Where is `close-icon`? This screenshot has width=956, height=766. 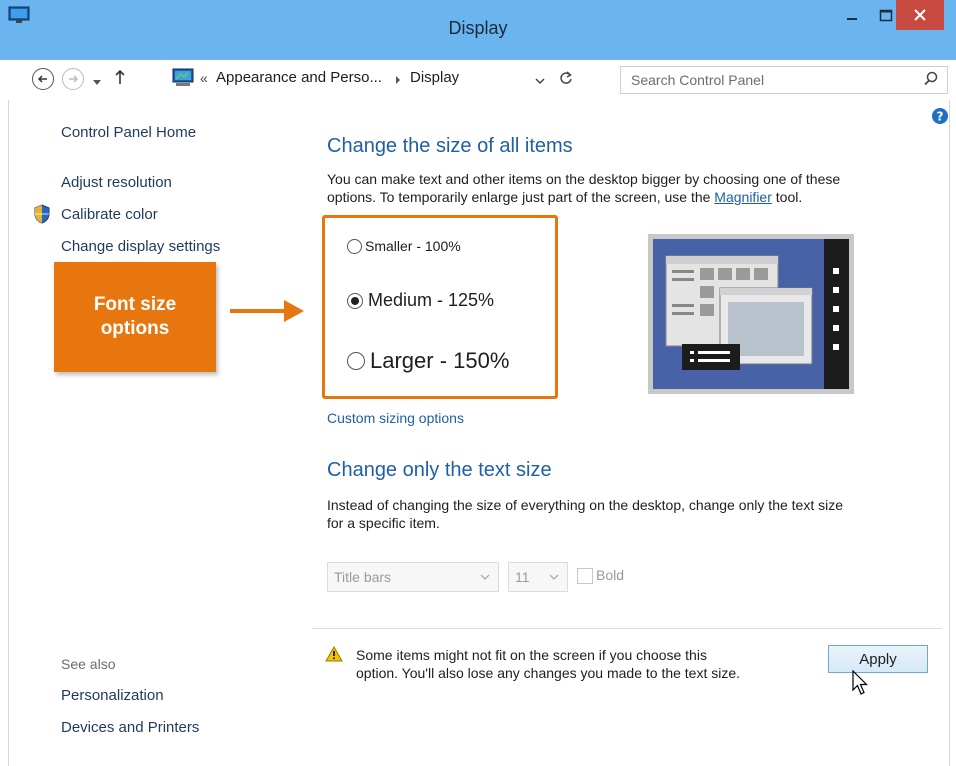 close-icon is located at coordinates (920, 15).